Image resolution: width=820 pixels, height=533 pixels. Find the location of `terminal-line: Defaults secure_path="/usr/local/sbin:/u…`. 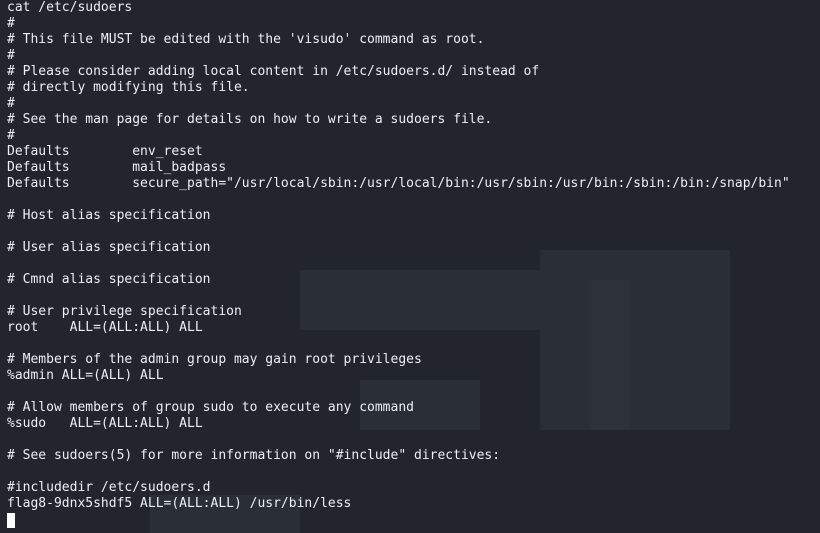

terminal-line: Defaults secure_path="/usr/local/sbin:/u… is located at coordinates (398, 183).